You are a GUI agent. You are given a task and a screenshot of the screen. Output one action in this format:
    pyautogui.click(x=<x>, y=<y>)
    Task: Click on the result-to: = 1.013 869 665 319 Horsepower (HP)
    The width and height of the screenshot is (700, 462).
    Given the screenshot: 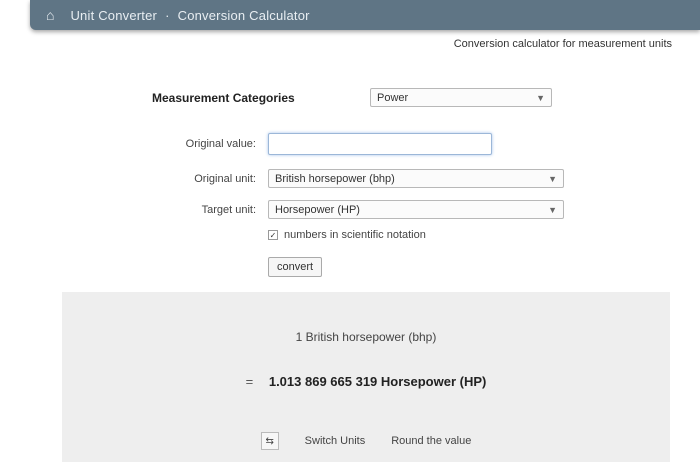 What is the action you would take?
    pyautogui.click(x=366, y=381)
    